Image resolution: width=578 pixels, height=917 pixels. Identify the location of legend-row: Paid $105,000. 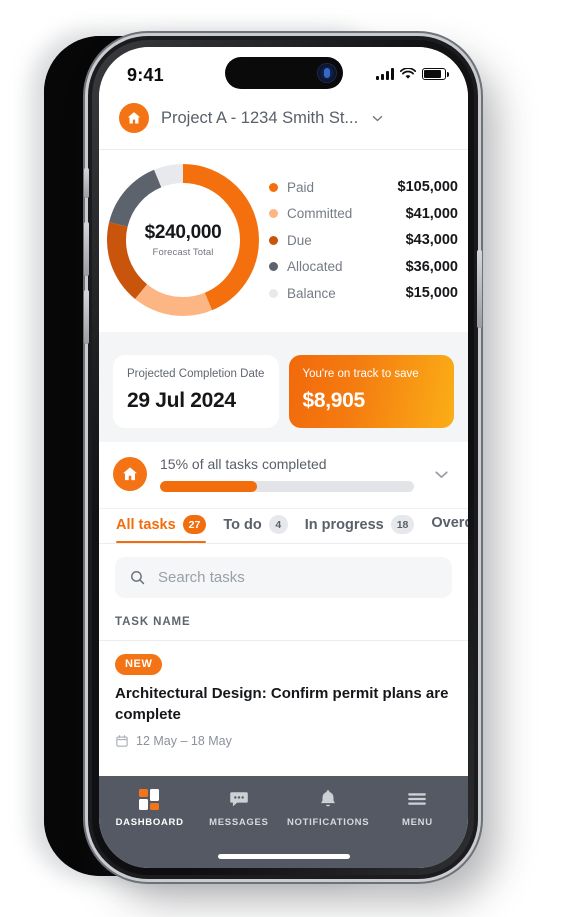
(363, 187).